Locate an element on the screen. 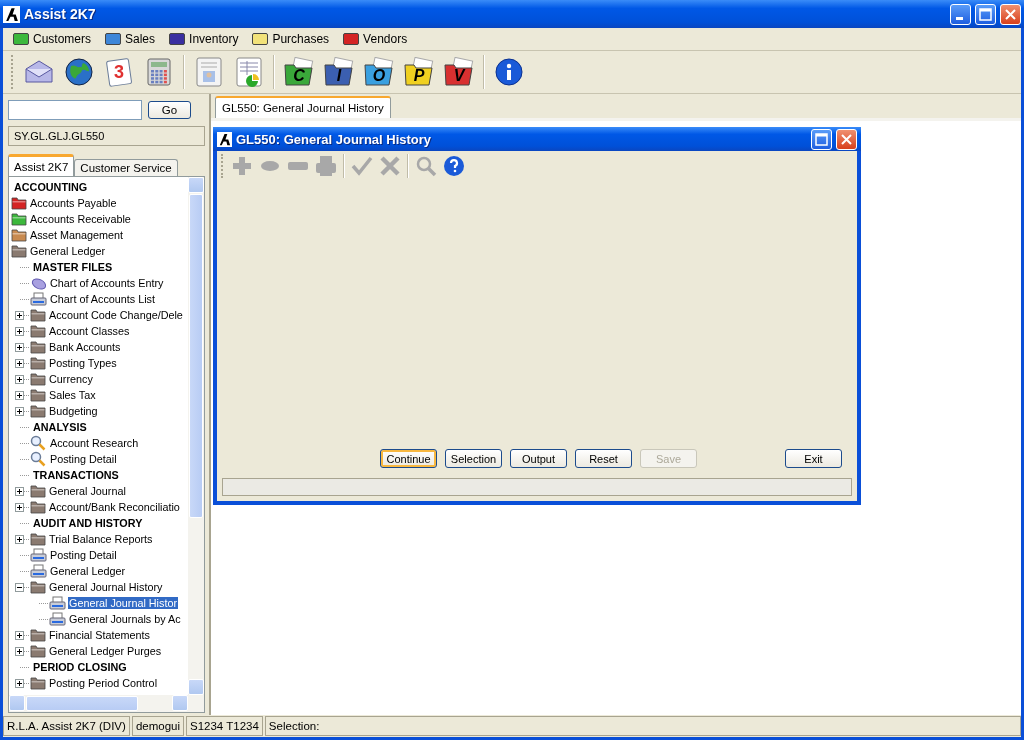  tab: Assist 2K7 is located at coordinates (41, 165).